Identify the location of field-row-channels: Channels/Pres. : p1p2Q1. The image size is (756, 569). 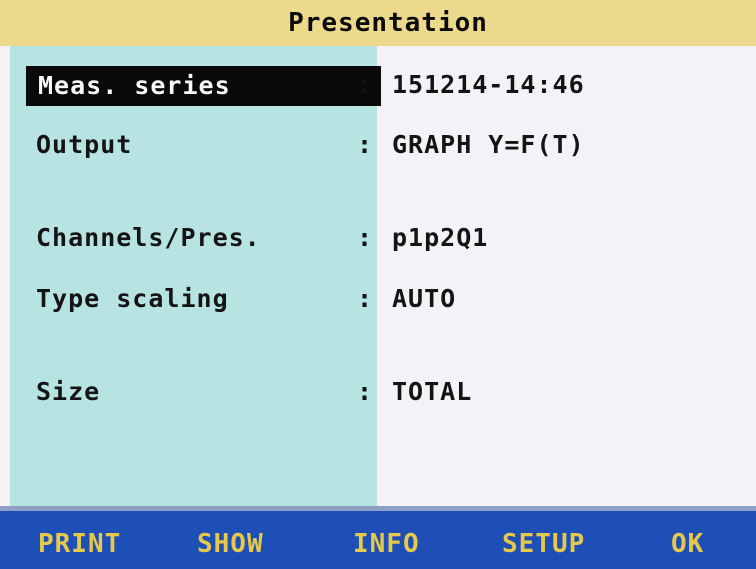
(383, 239).